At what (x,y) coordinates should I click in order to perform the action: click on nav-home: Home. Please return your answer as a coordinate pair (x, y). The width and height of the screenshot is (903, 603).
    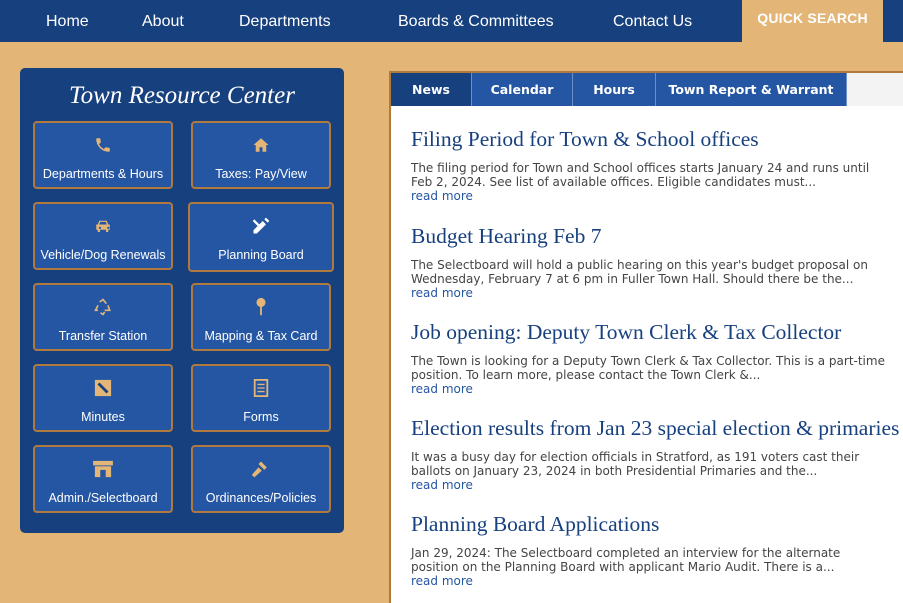
    Looking at the image, I should click on (67, 21).